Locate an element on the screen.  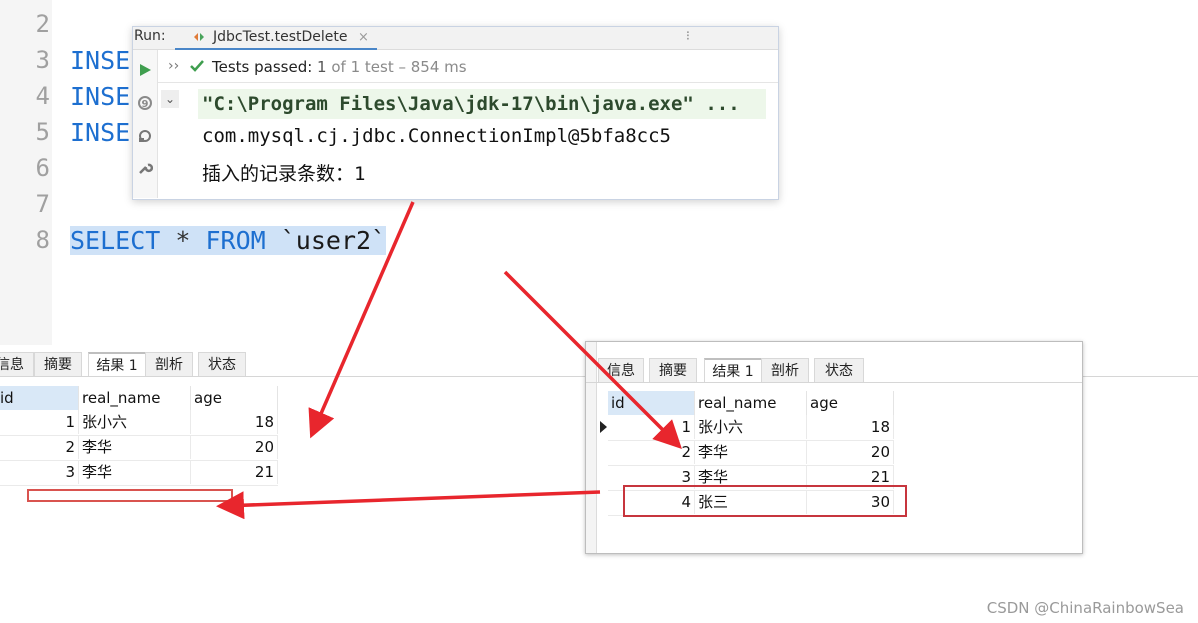
run-label: Run: is located at coordinates (150, 36).